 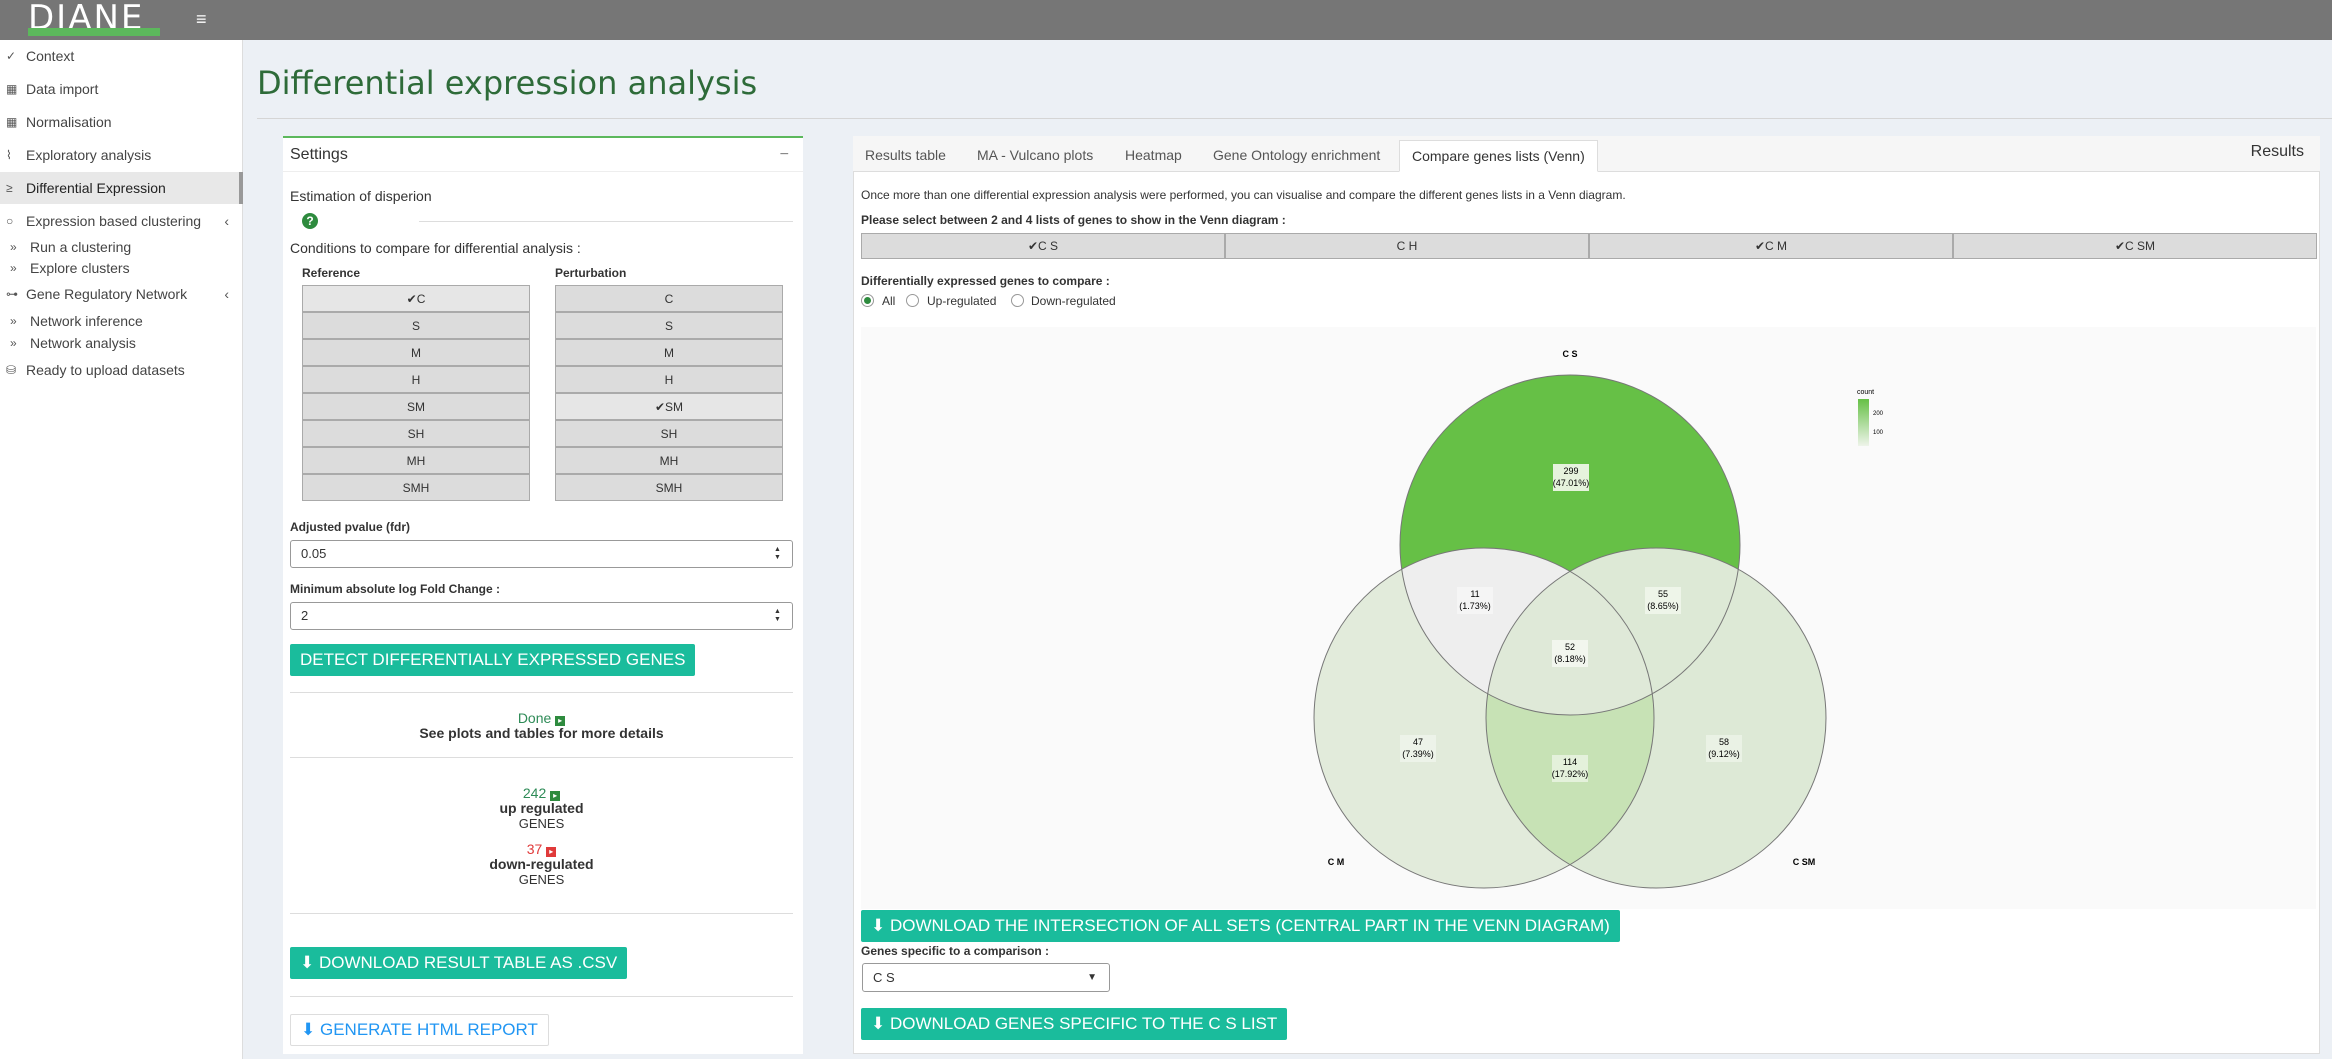 I want to click on sidebar-item-expression-clustering: ○ Expression based clustering ‹, so click(x=121, y=221).